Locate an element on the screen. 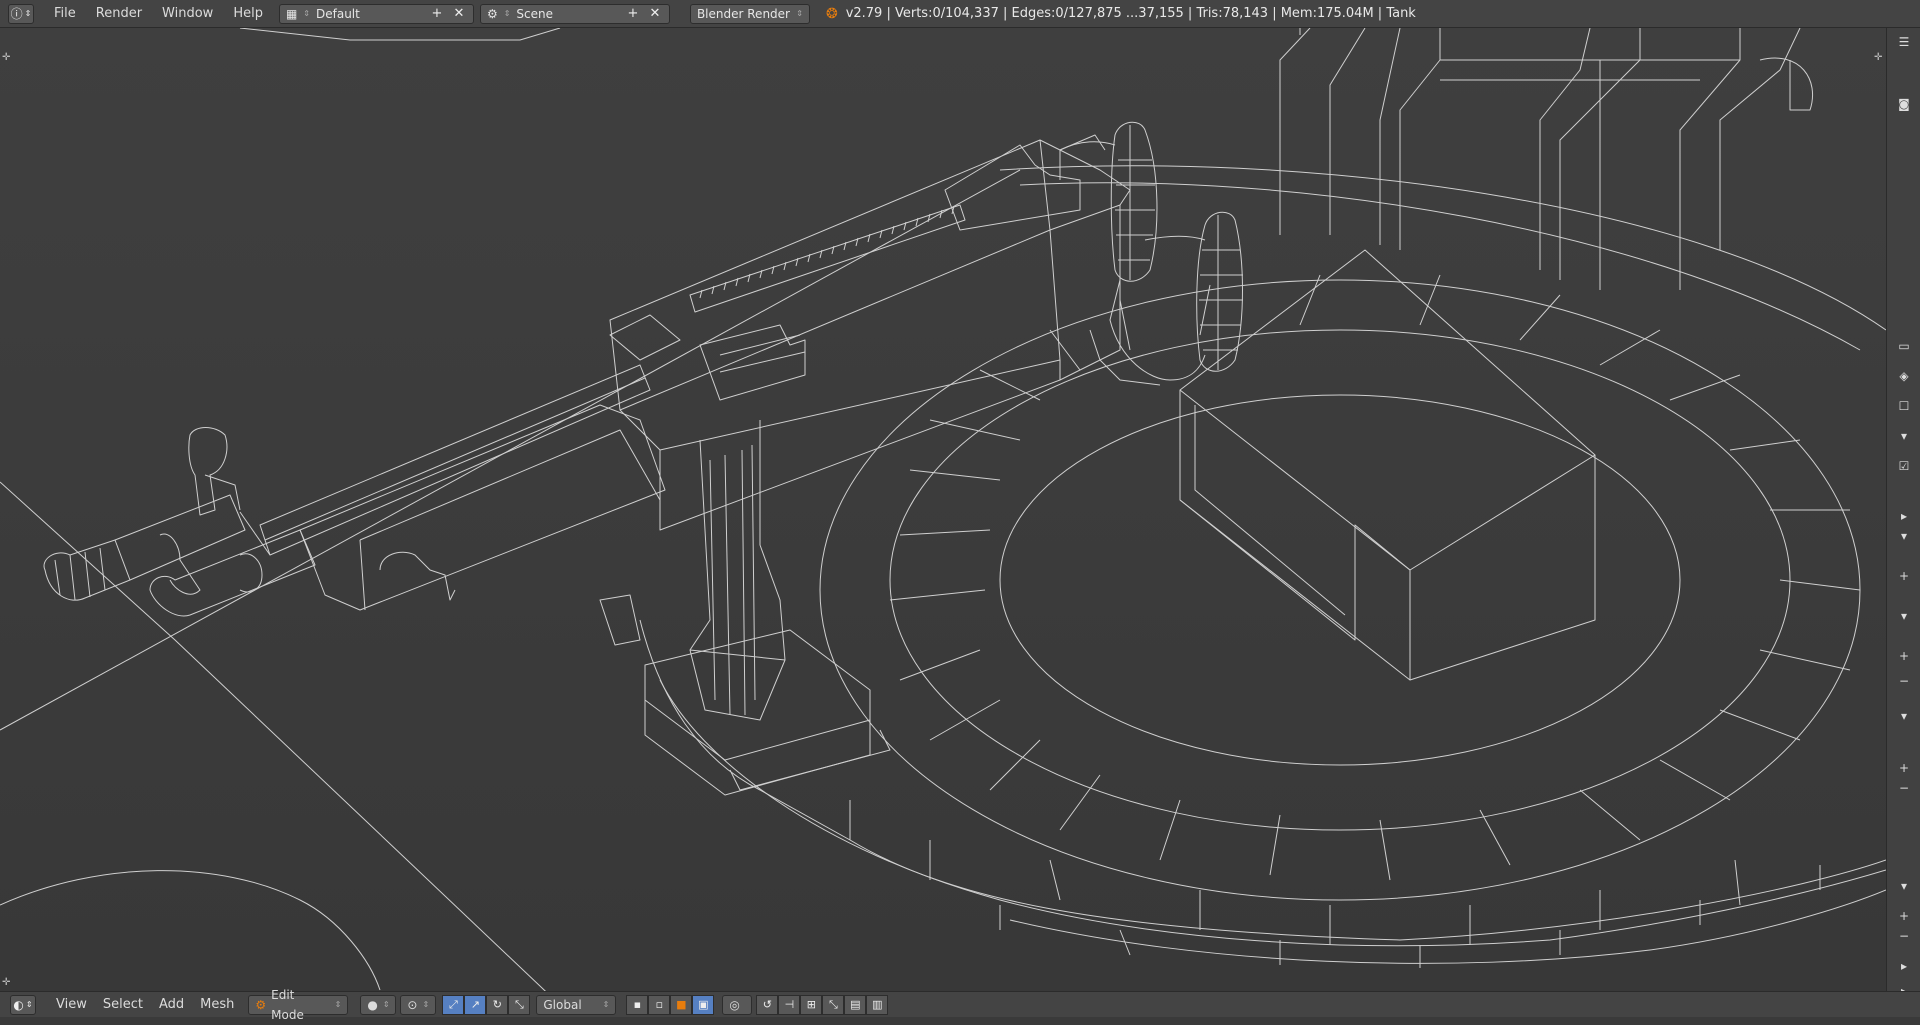 The image size is (1920, 1025). add-scene-button: + is located at coordinates (633, 14).